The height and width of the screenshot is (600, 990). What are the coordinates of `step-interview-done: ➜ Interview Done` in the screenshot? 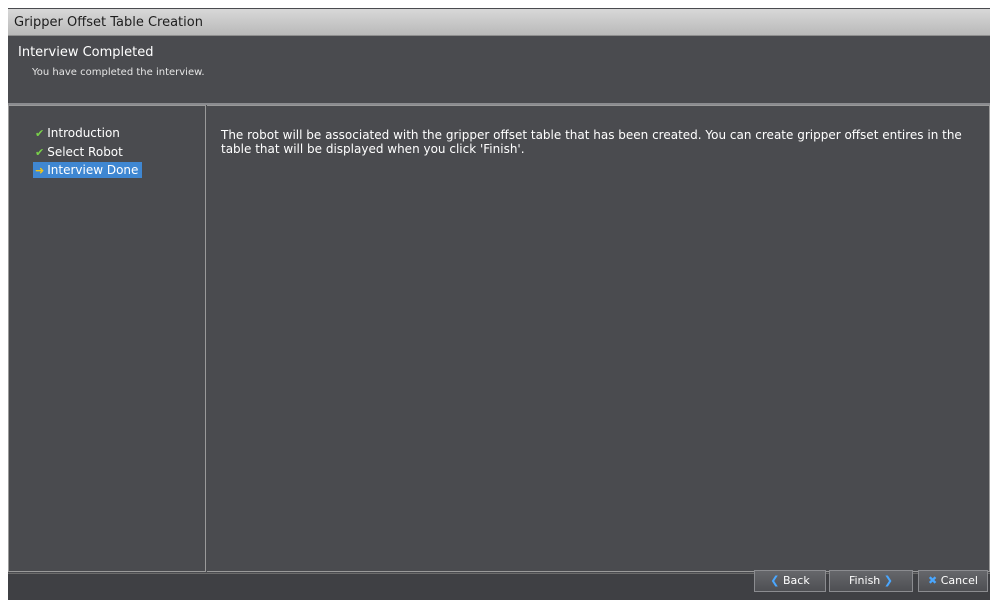 It's located at (88, 170).